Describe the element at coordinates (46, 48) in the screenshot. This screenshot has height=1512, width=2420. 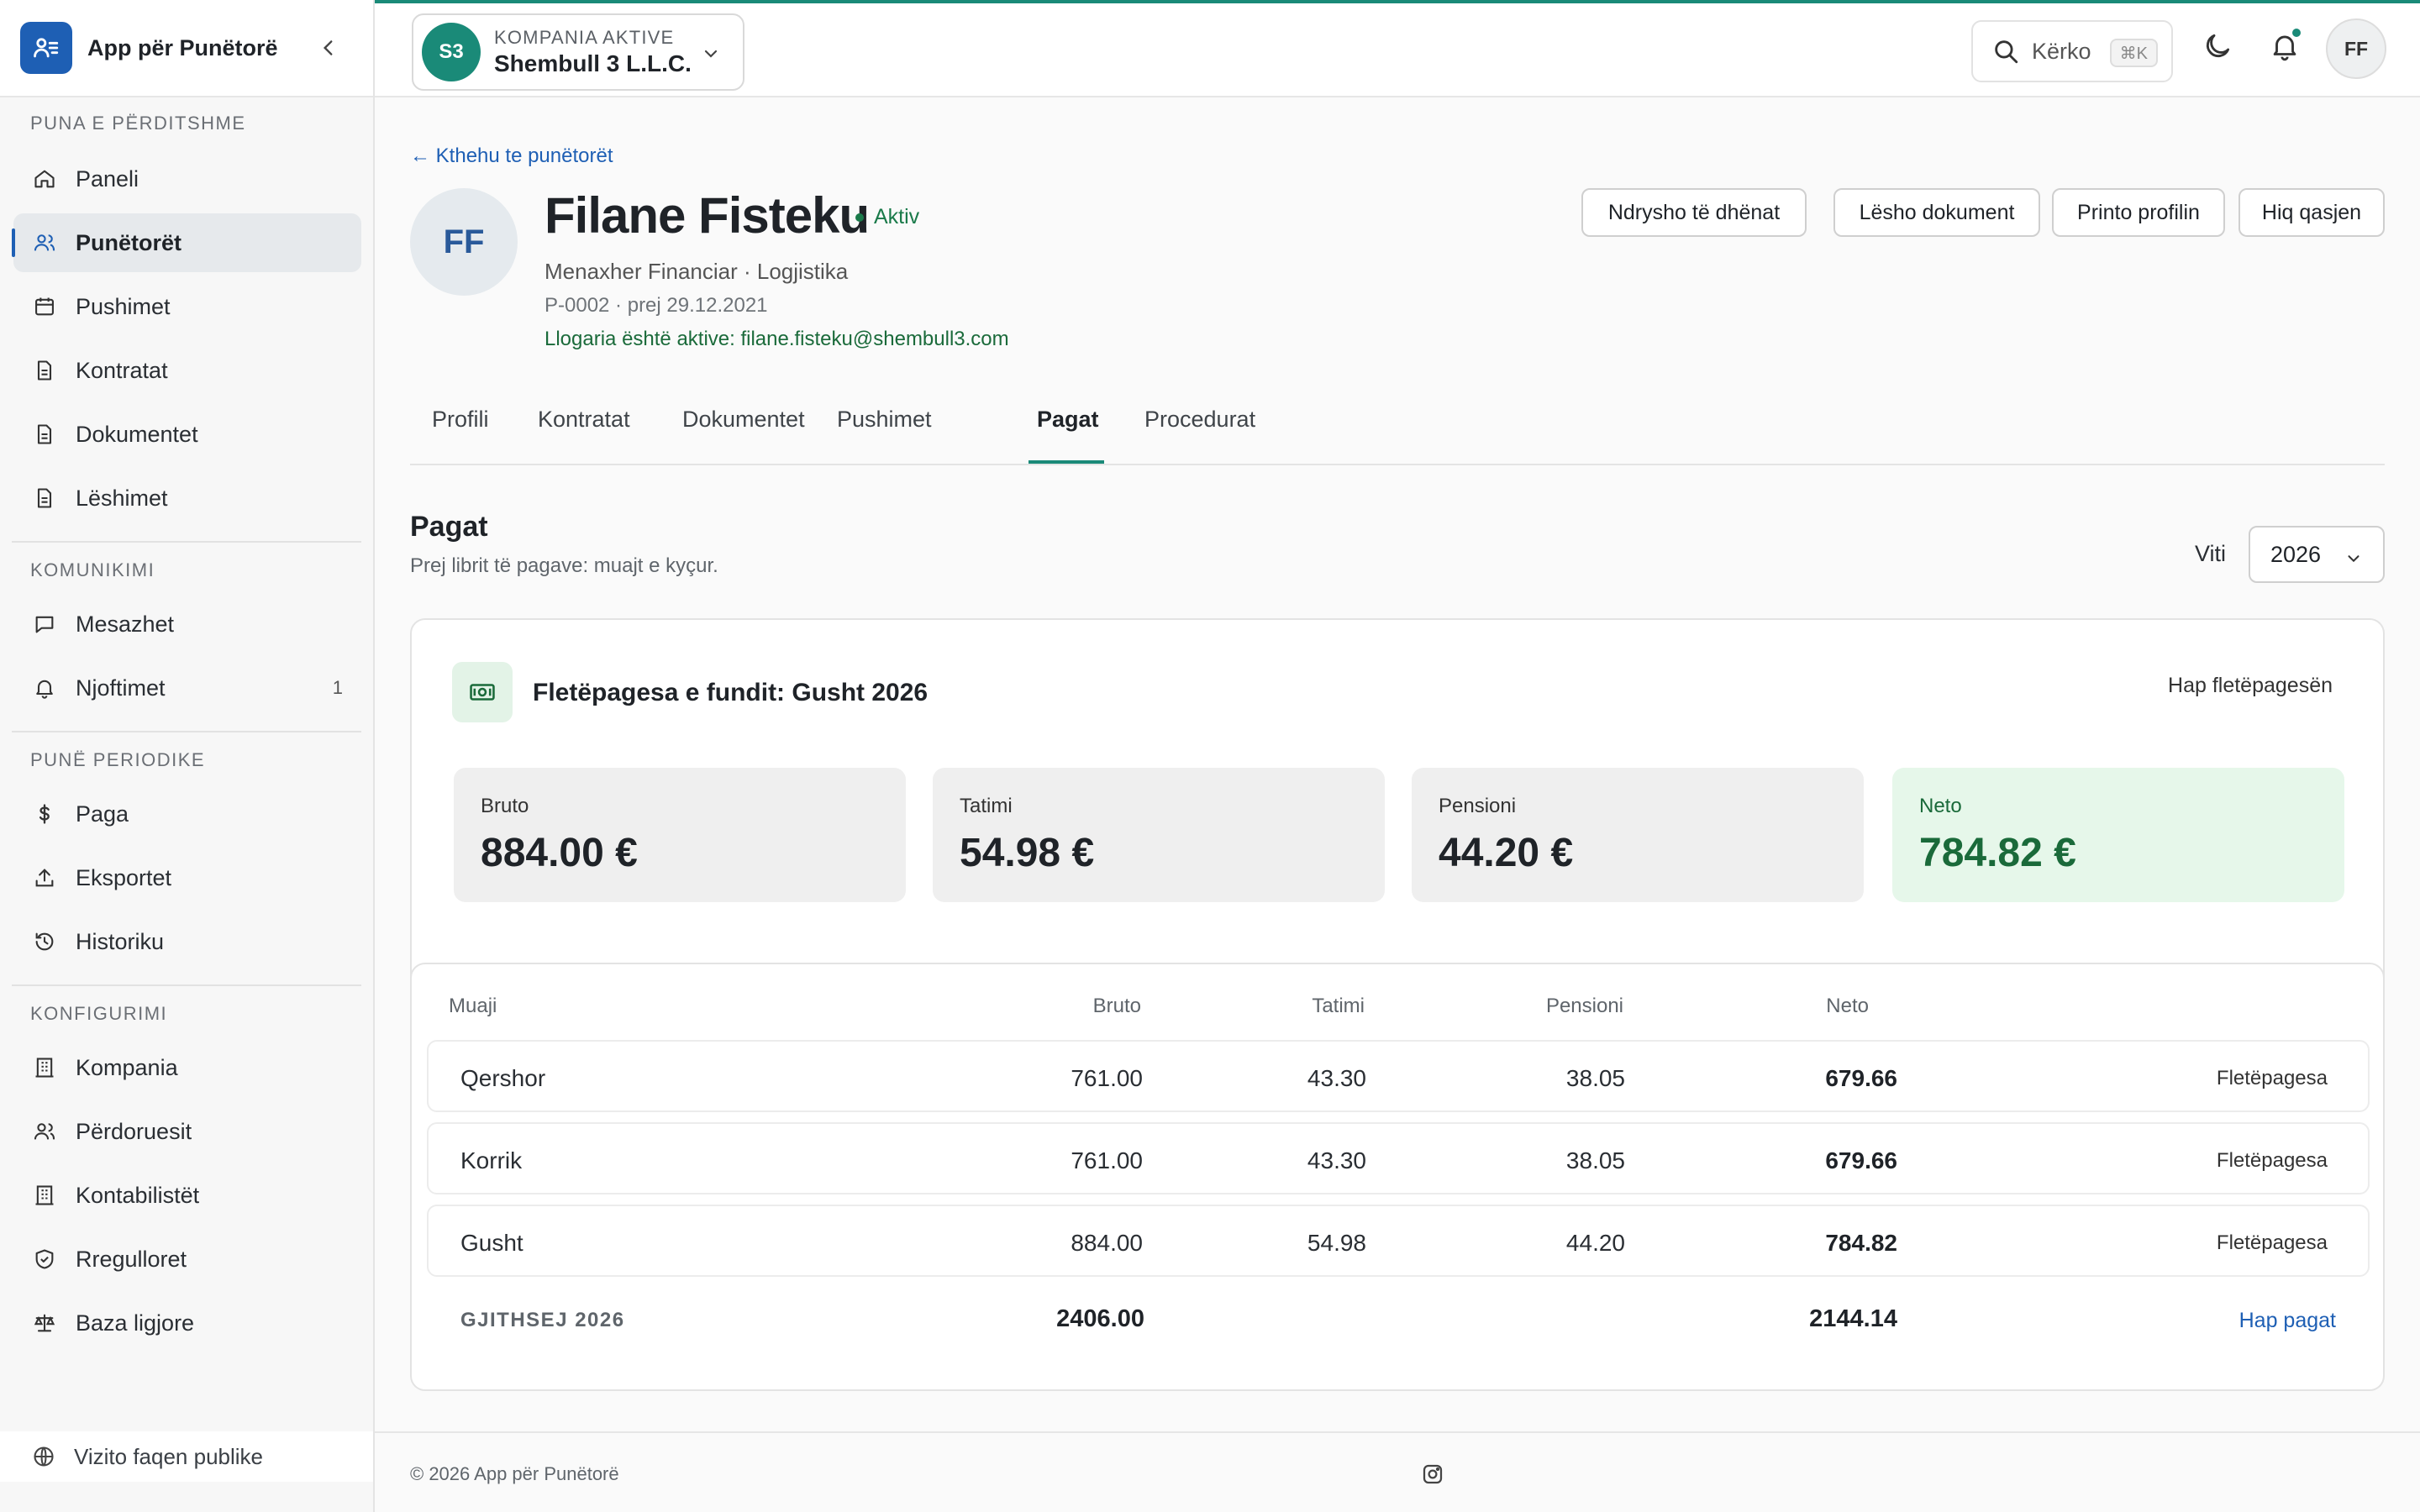
I see `app-logo-icon` at that location.